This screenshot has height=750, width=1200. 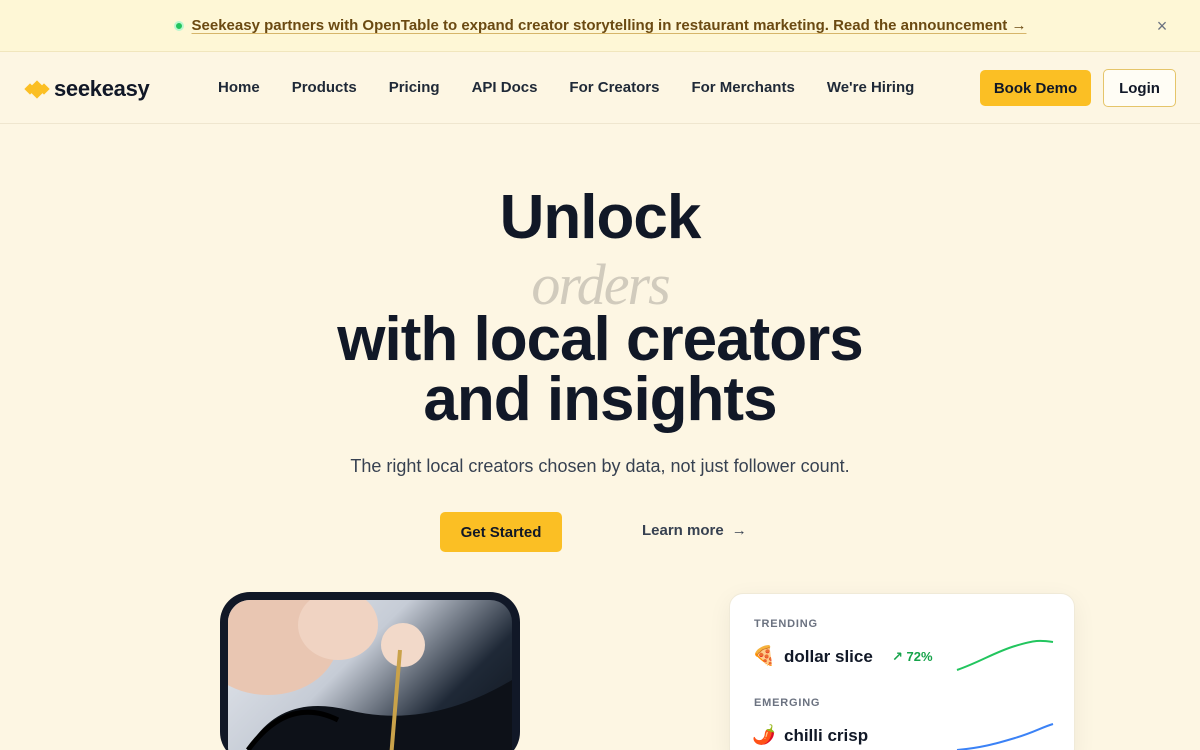 What do you see at coordinates (1162, 26) in the screenshot?
I see `close-icon: ×` at bounding box center [1162, 26].